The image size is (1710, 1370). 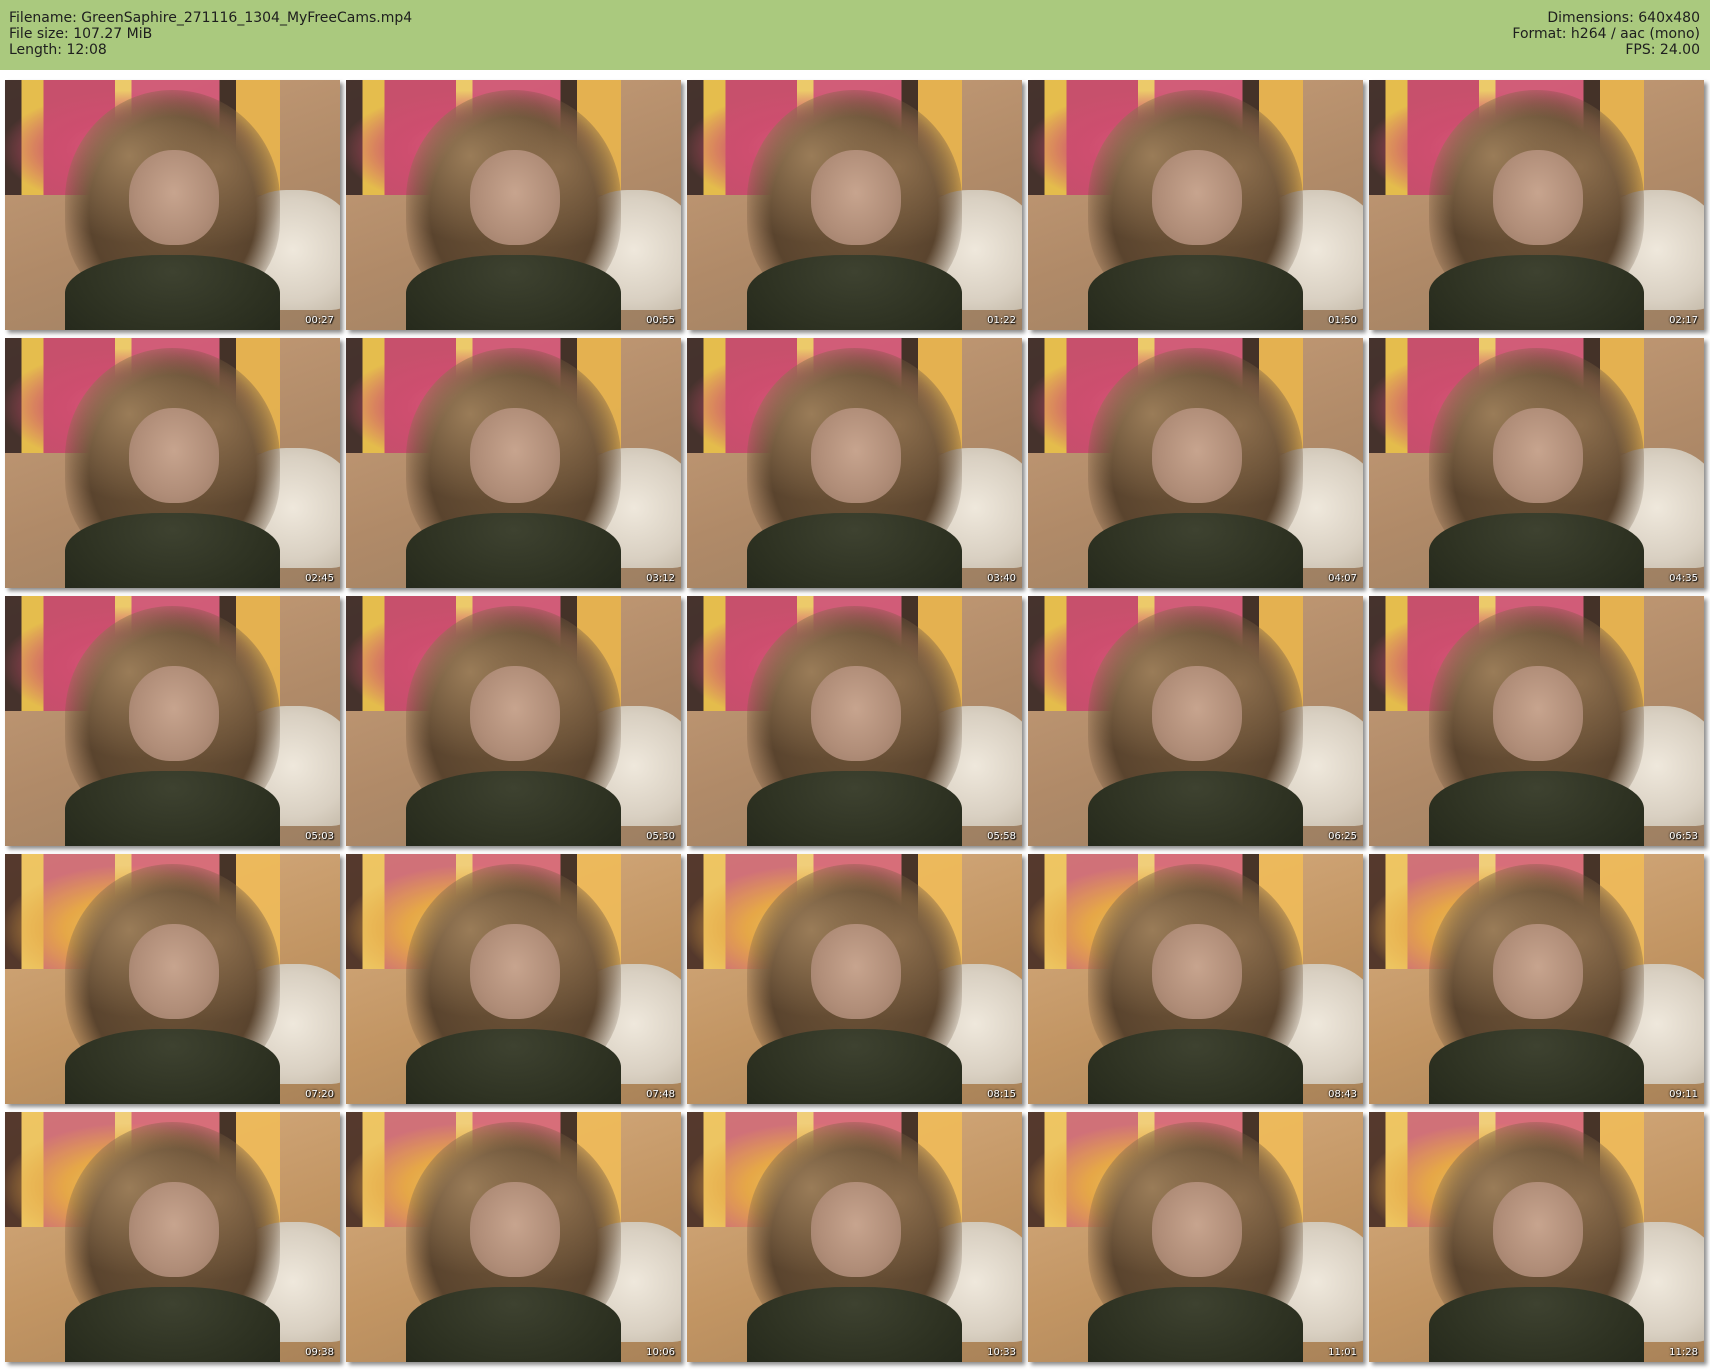 I want to click on video-thumbnail: 07:48, so click(x=513, y=979).